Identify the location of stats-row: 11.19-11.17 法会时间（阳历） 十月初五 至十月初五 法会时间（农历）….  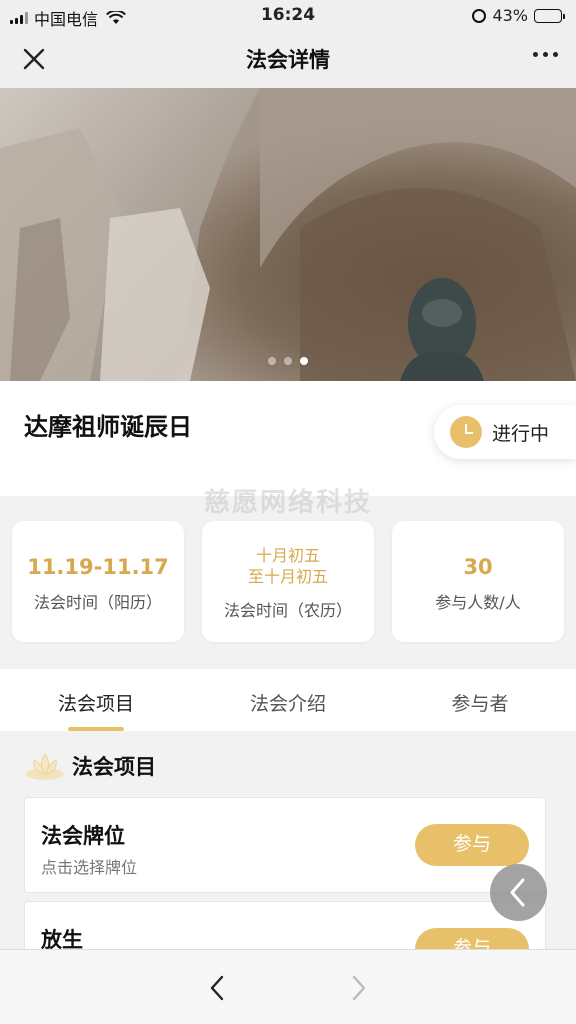
(288, 581).